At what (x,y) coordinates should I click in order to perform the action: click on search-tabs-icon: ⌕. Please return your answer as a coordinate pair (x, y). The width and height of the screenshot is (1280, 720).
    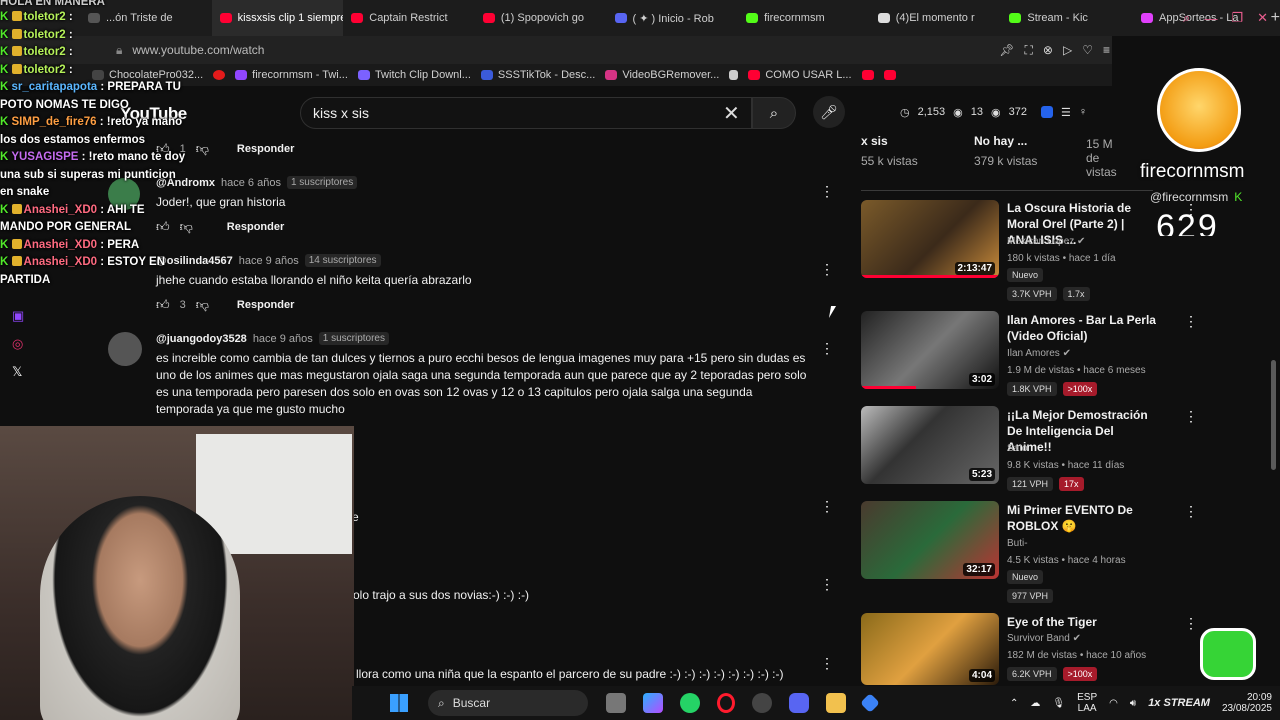
    Looking at the image, I should click on (1186, 18).